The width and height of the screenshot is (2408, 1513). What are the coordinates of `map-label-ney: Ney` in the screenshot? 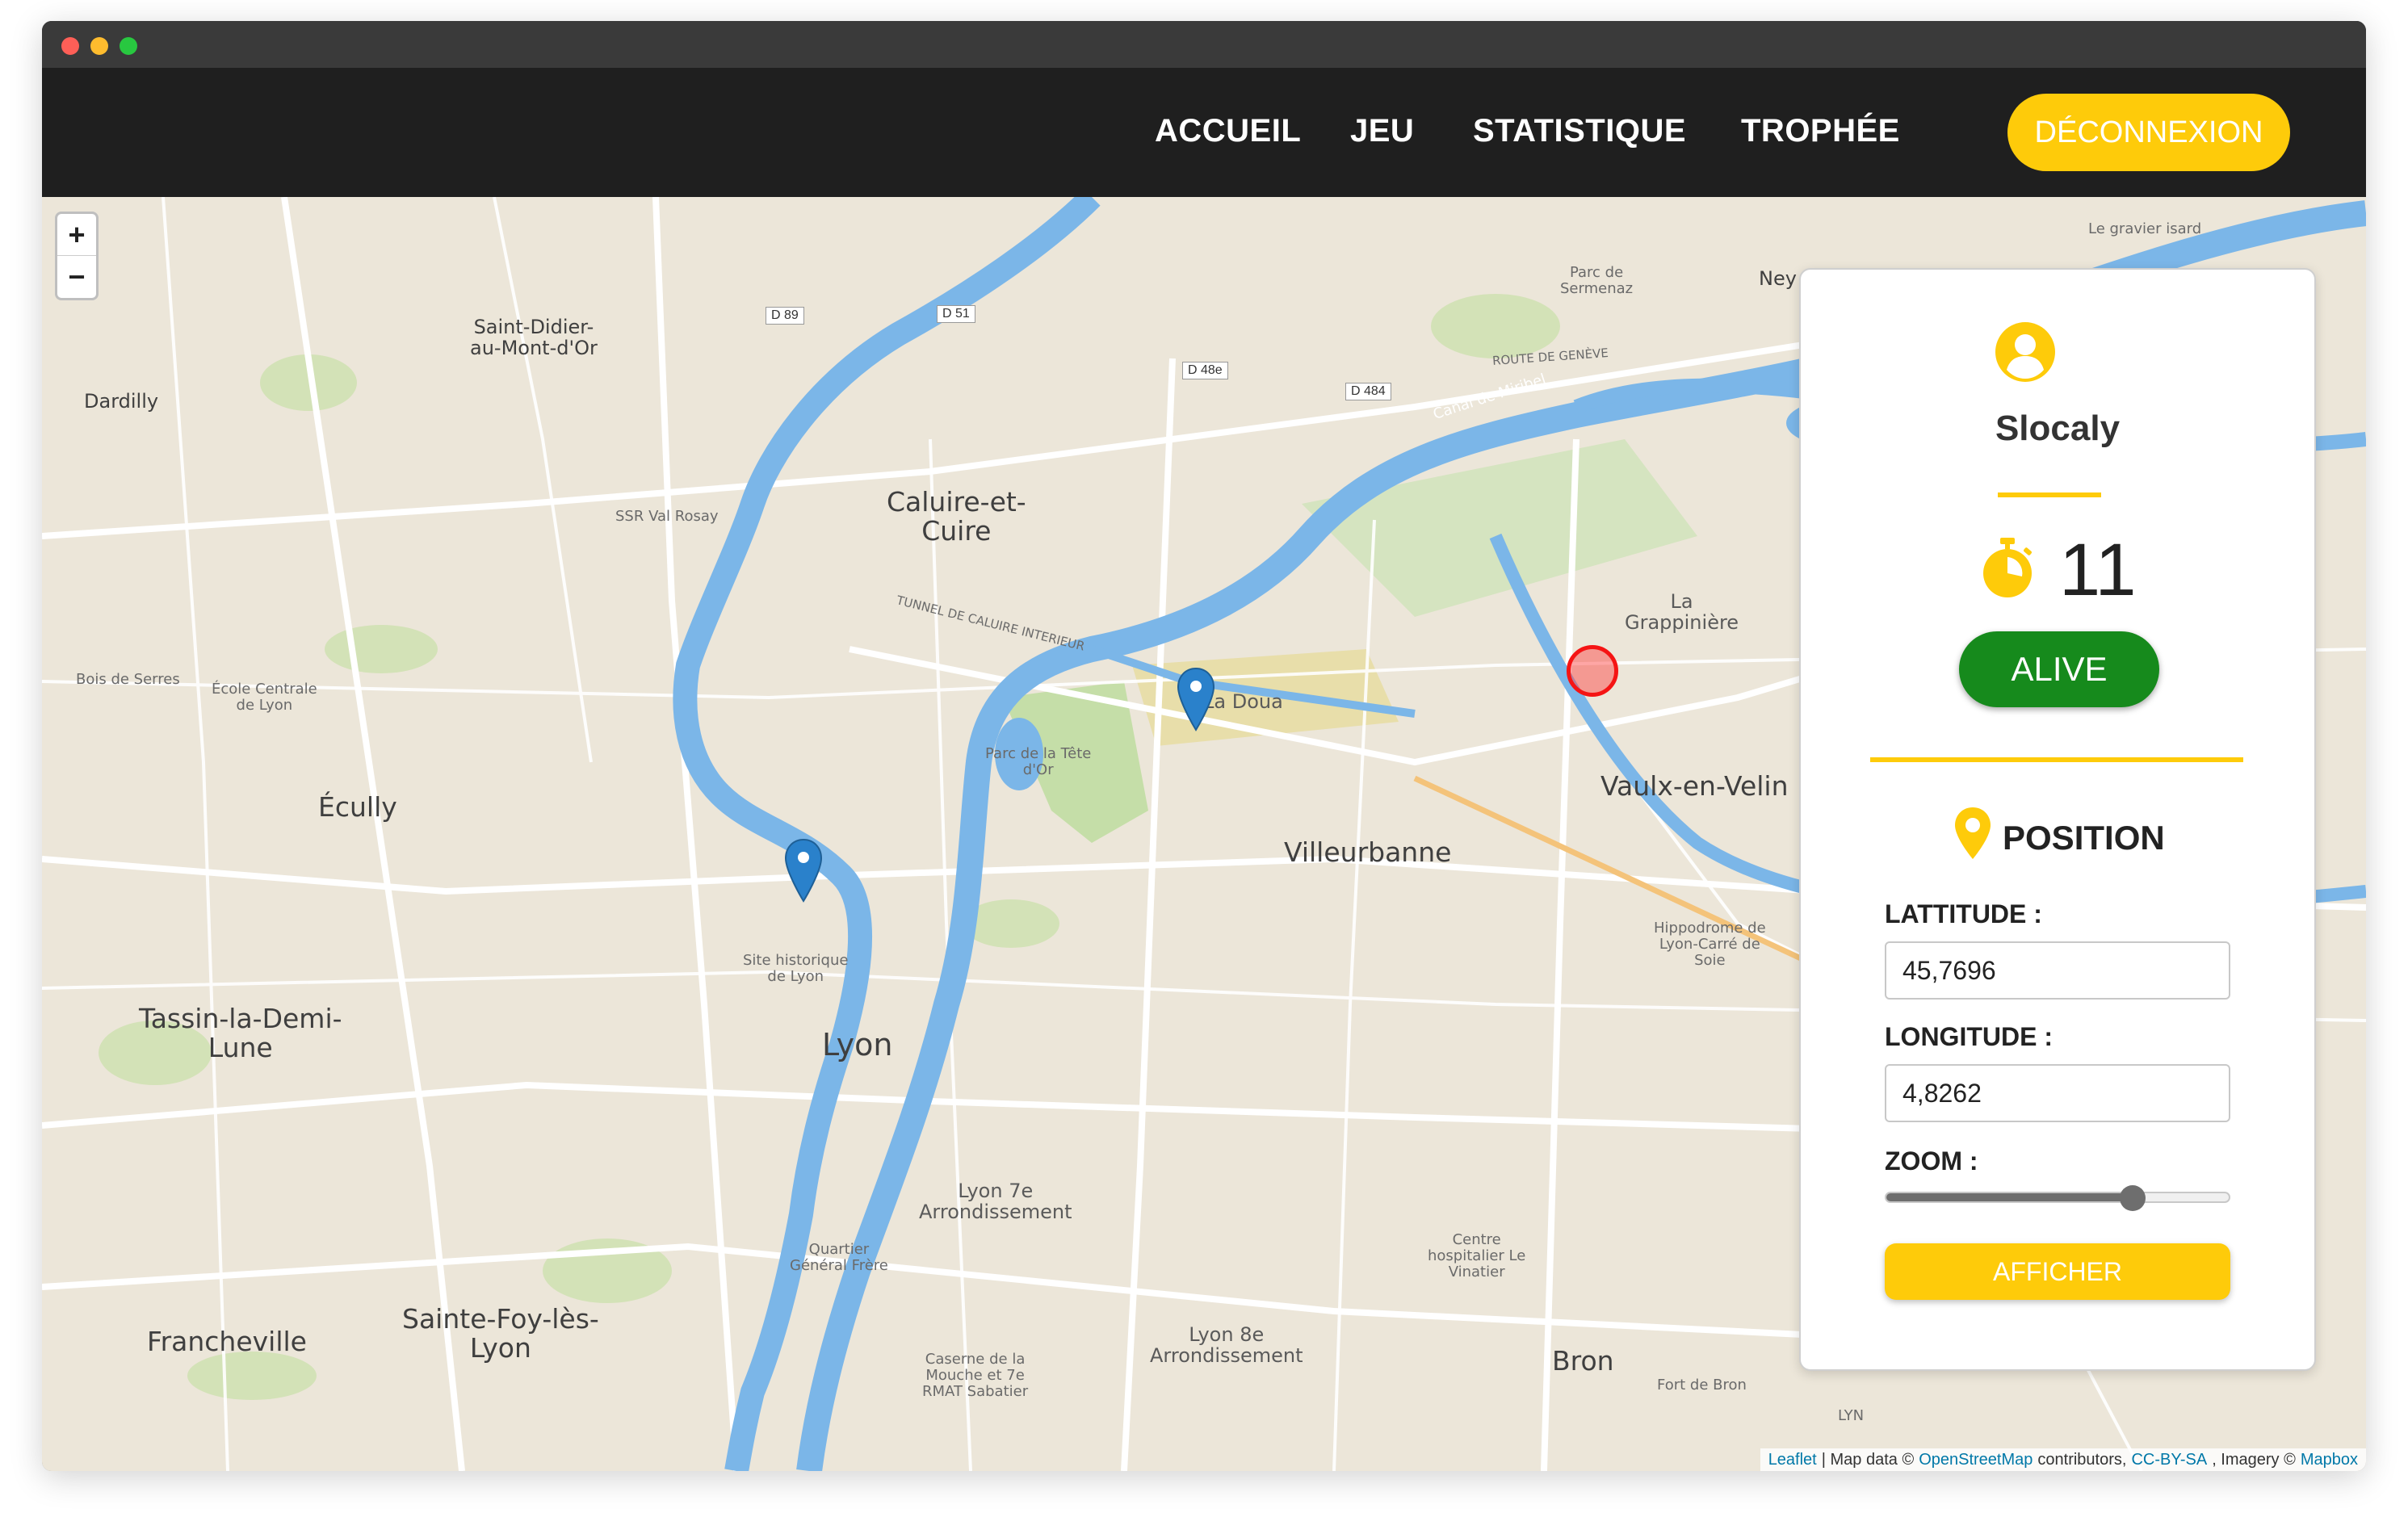 It's located at (1778, 278).